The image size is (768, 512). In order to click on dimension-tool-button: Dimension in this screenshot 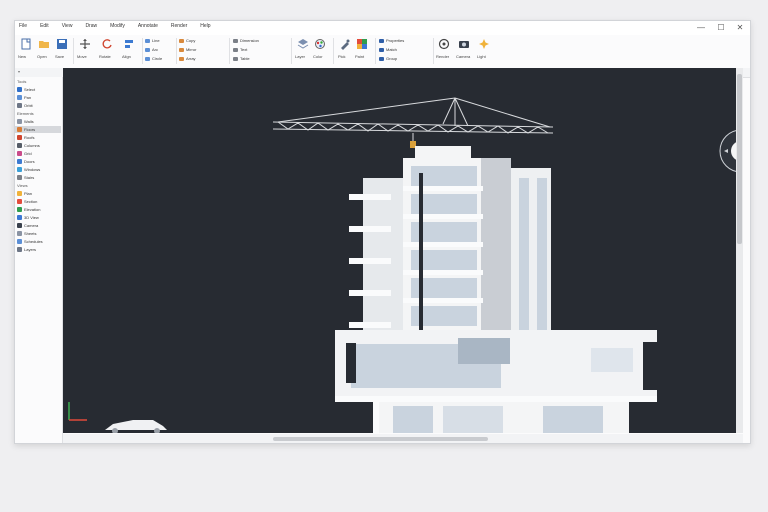, I will do `click(246, 40)`.